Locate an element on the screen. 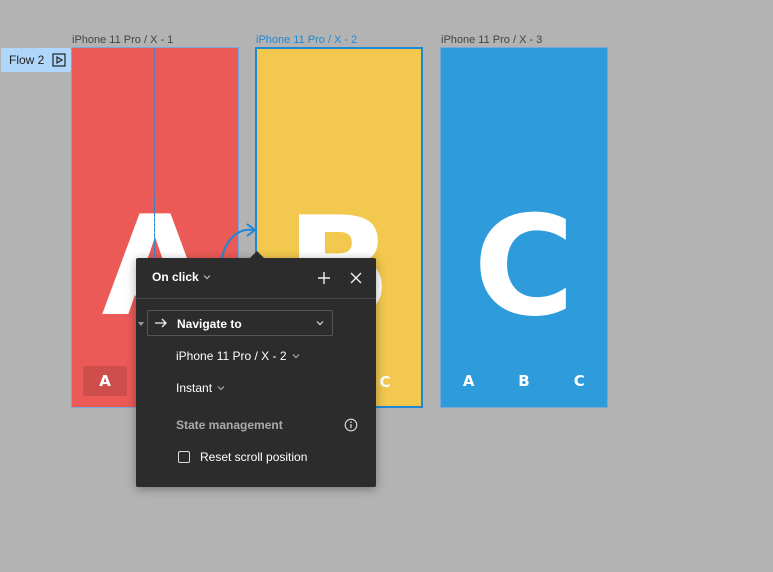  flow-start-label: Flow 2 is located at coordinates (36, 60).